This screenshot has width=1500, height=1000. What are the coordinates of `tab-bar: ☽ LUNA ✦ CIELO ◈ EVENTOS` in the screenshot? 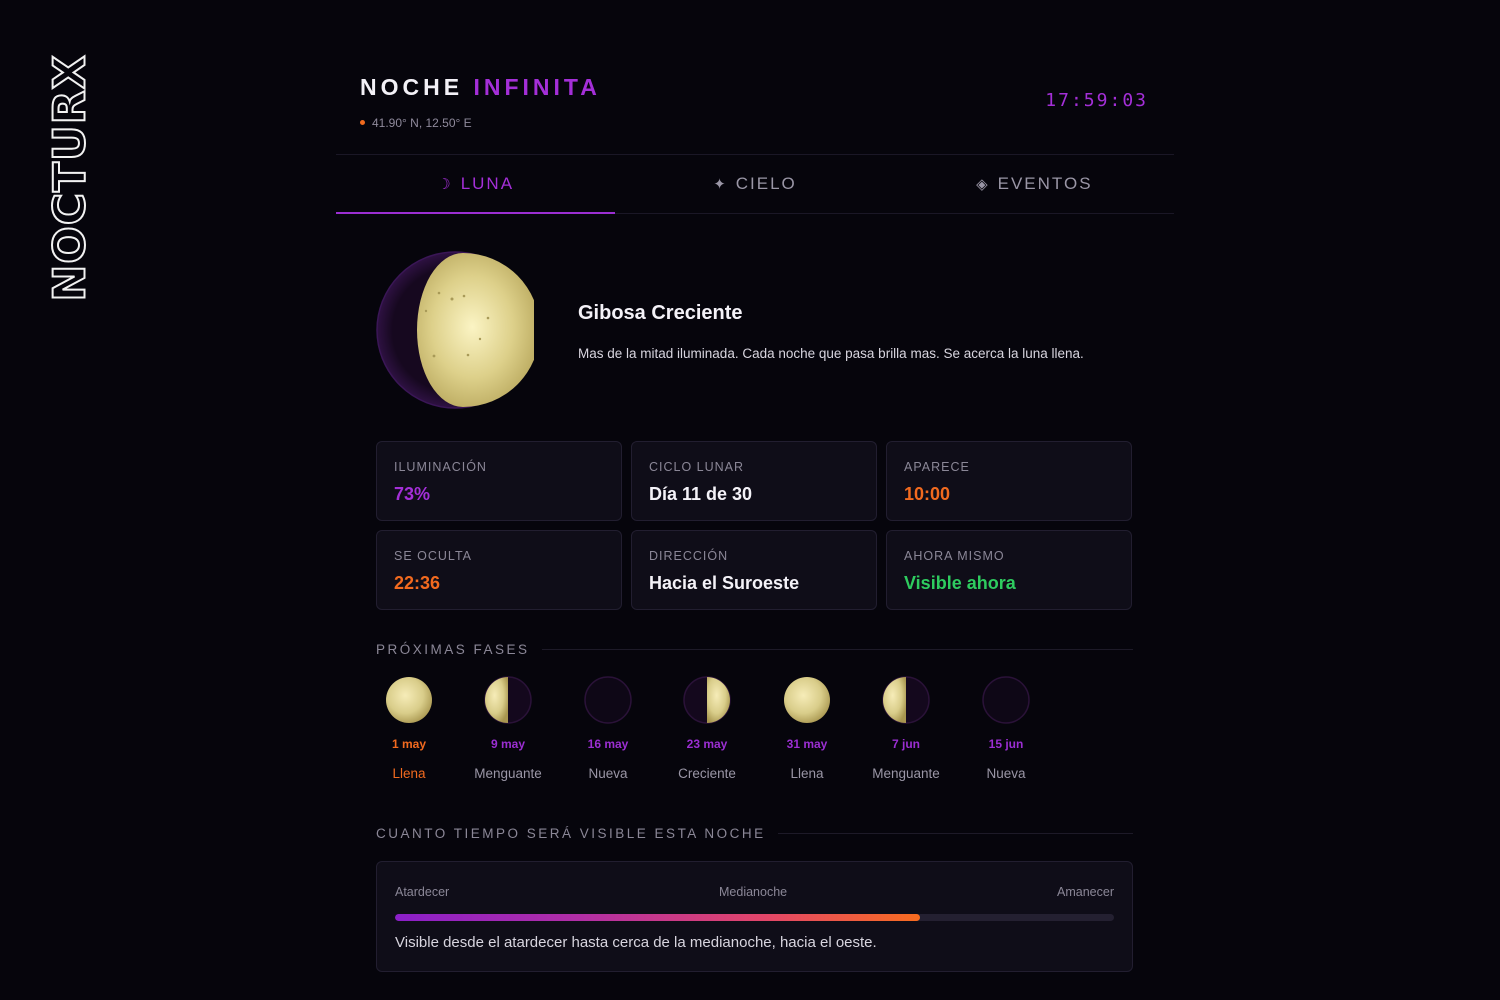 It's located at (755, 184).